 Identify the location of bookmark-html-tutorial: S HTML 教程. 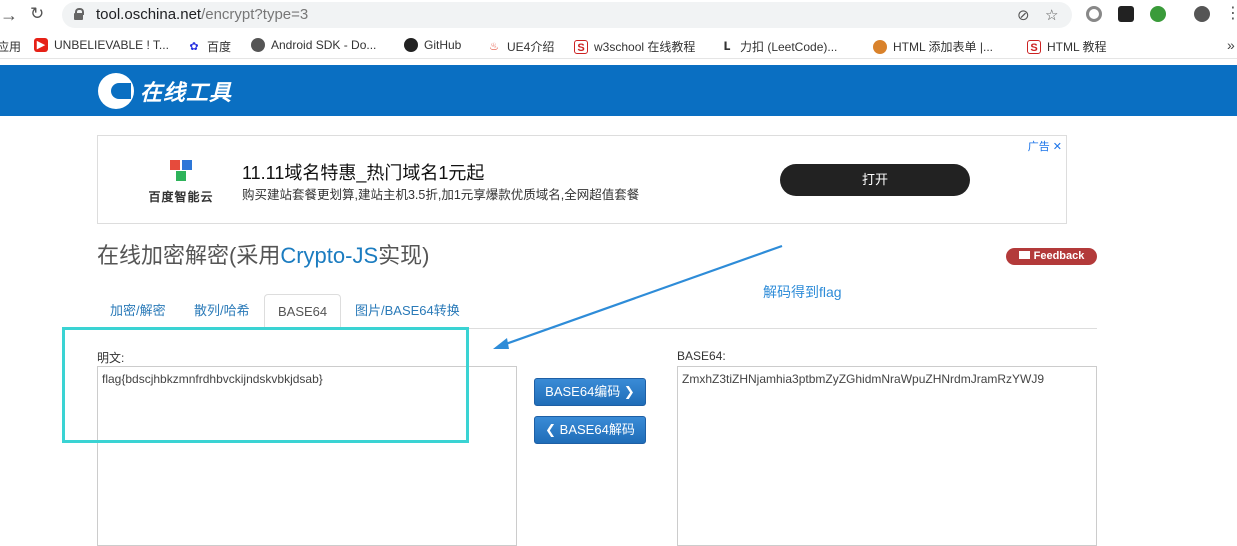
(1067, 46).